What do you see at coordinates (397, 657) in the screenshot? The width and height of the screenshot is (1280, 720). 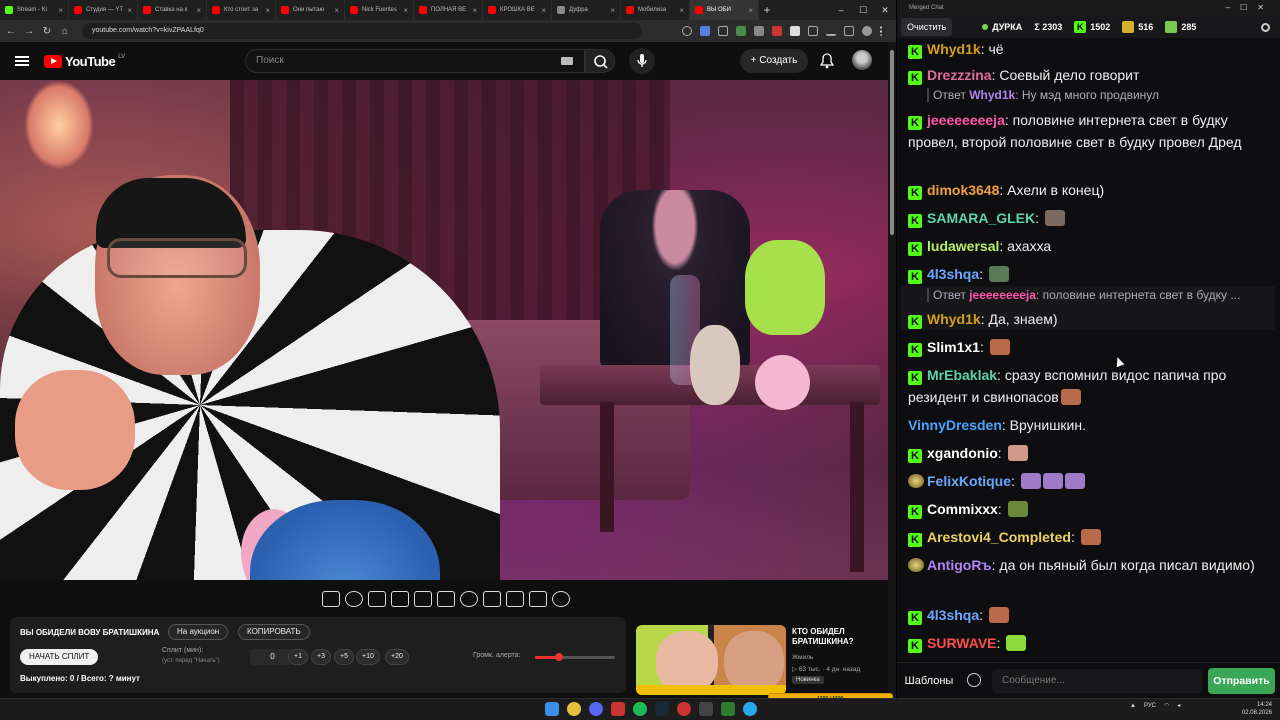 I see `increment-button: +20` at bounding box center [397, 657].